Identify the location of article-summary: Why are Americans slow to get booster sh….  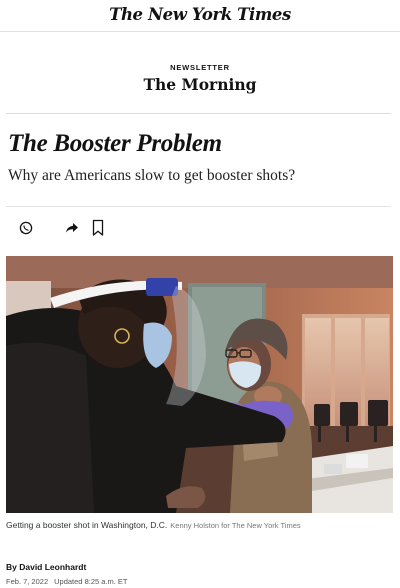
(152, 175).